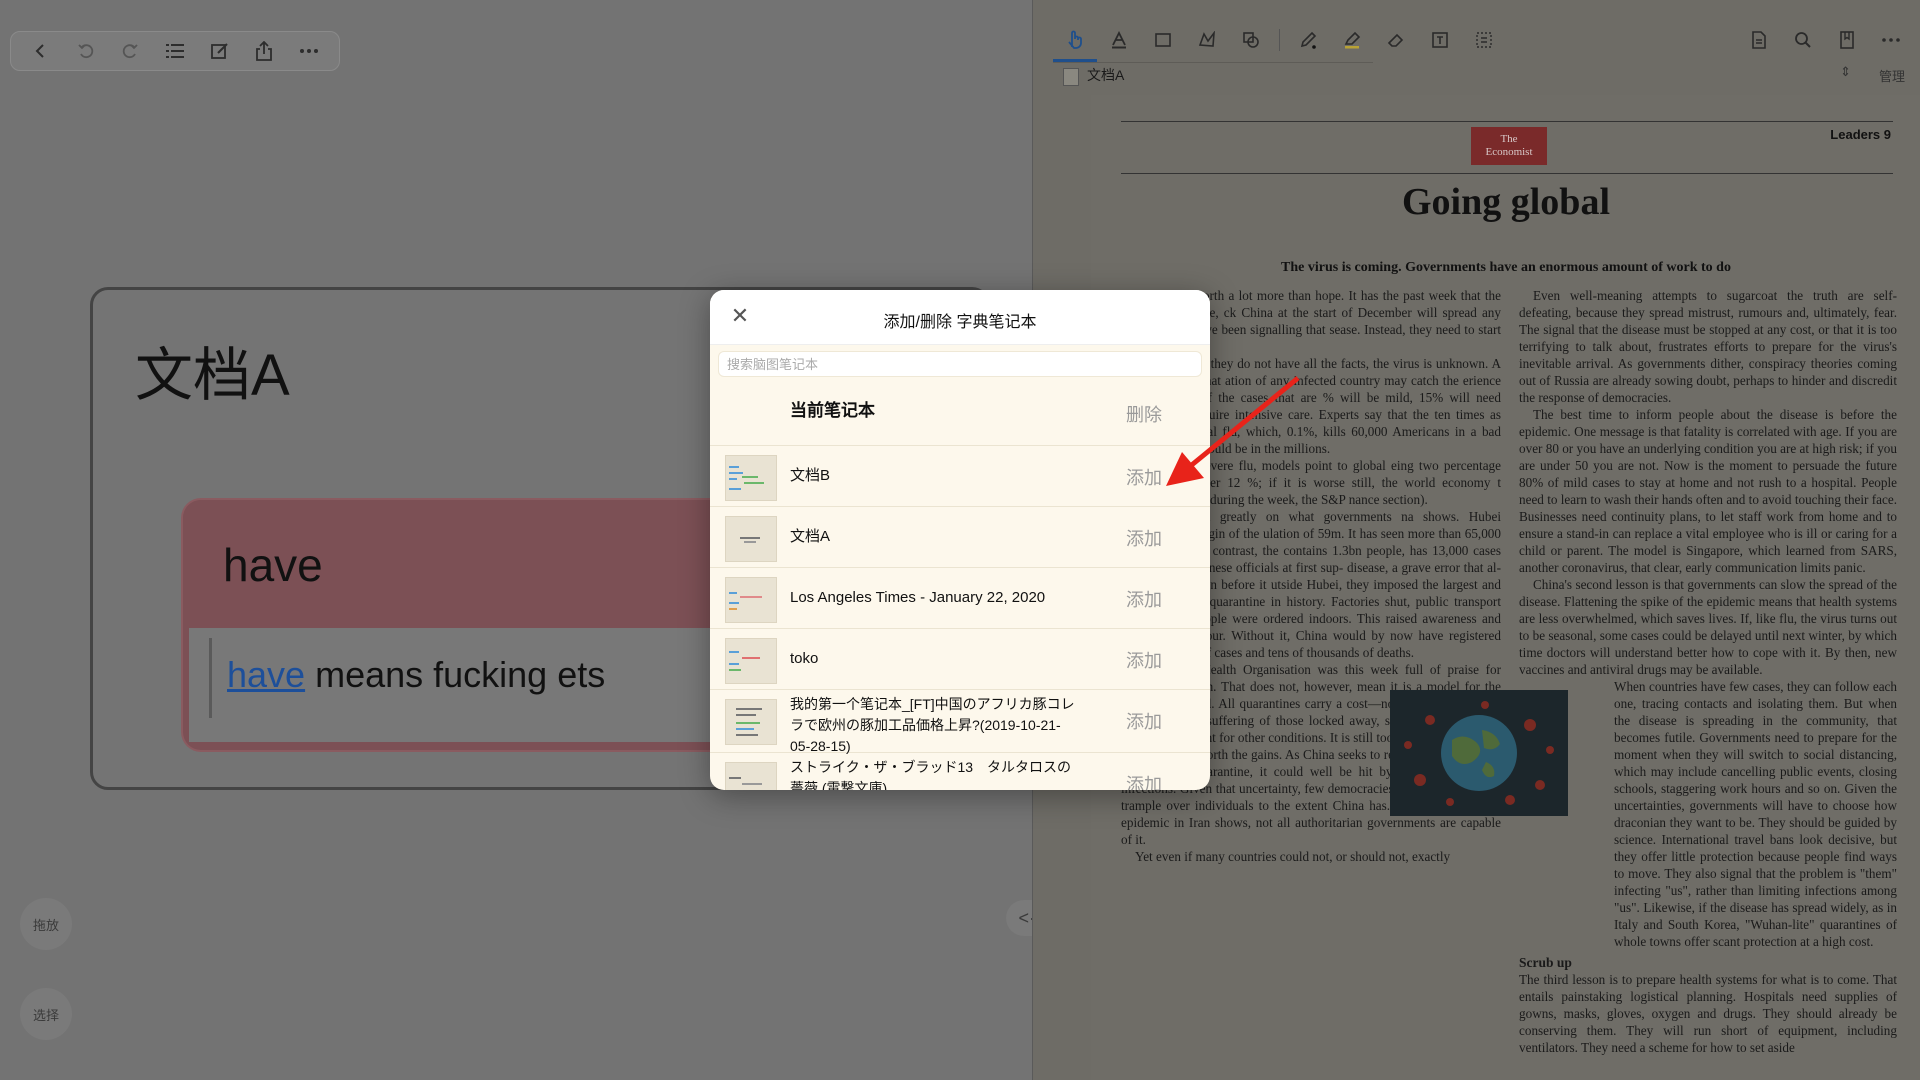 This screenshot has height=1080, width=1920. I want to click on notebook-name: 文档B, so click(810, 475).